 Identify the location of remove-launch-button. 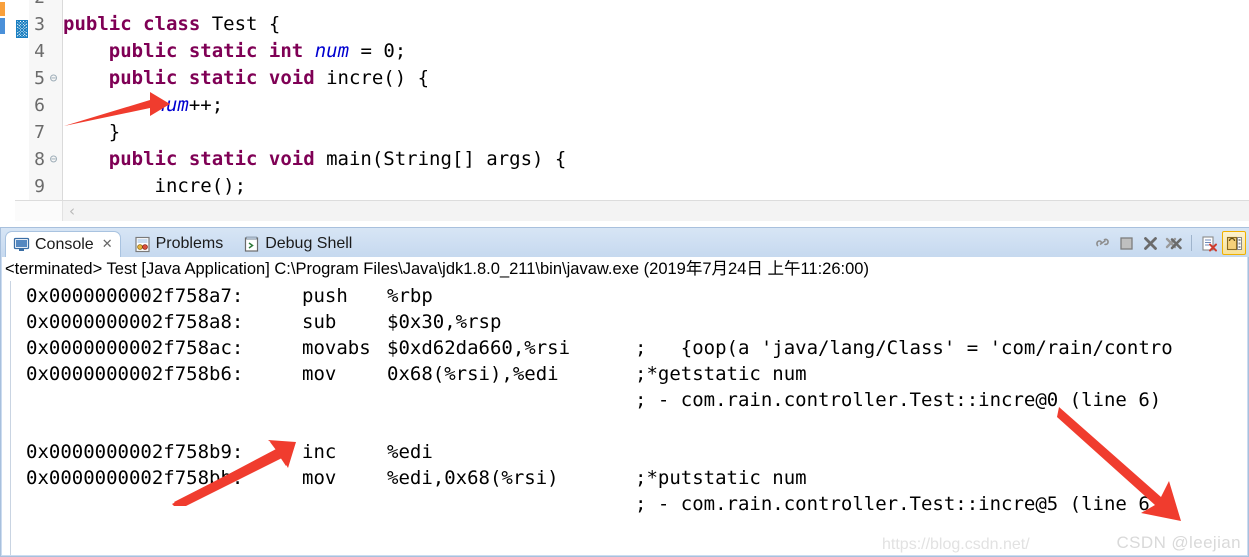
(1150, 243).